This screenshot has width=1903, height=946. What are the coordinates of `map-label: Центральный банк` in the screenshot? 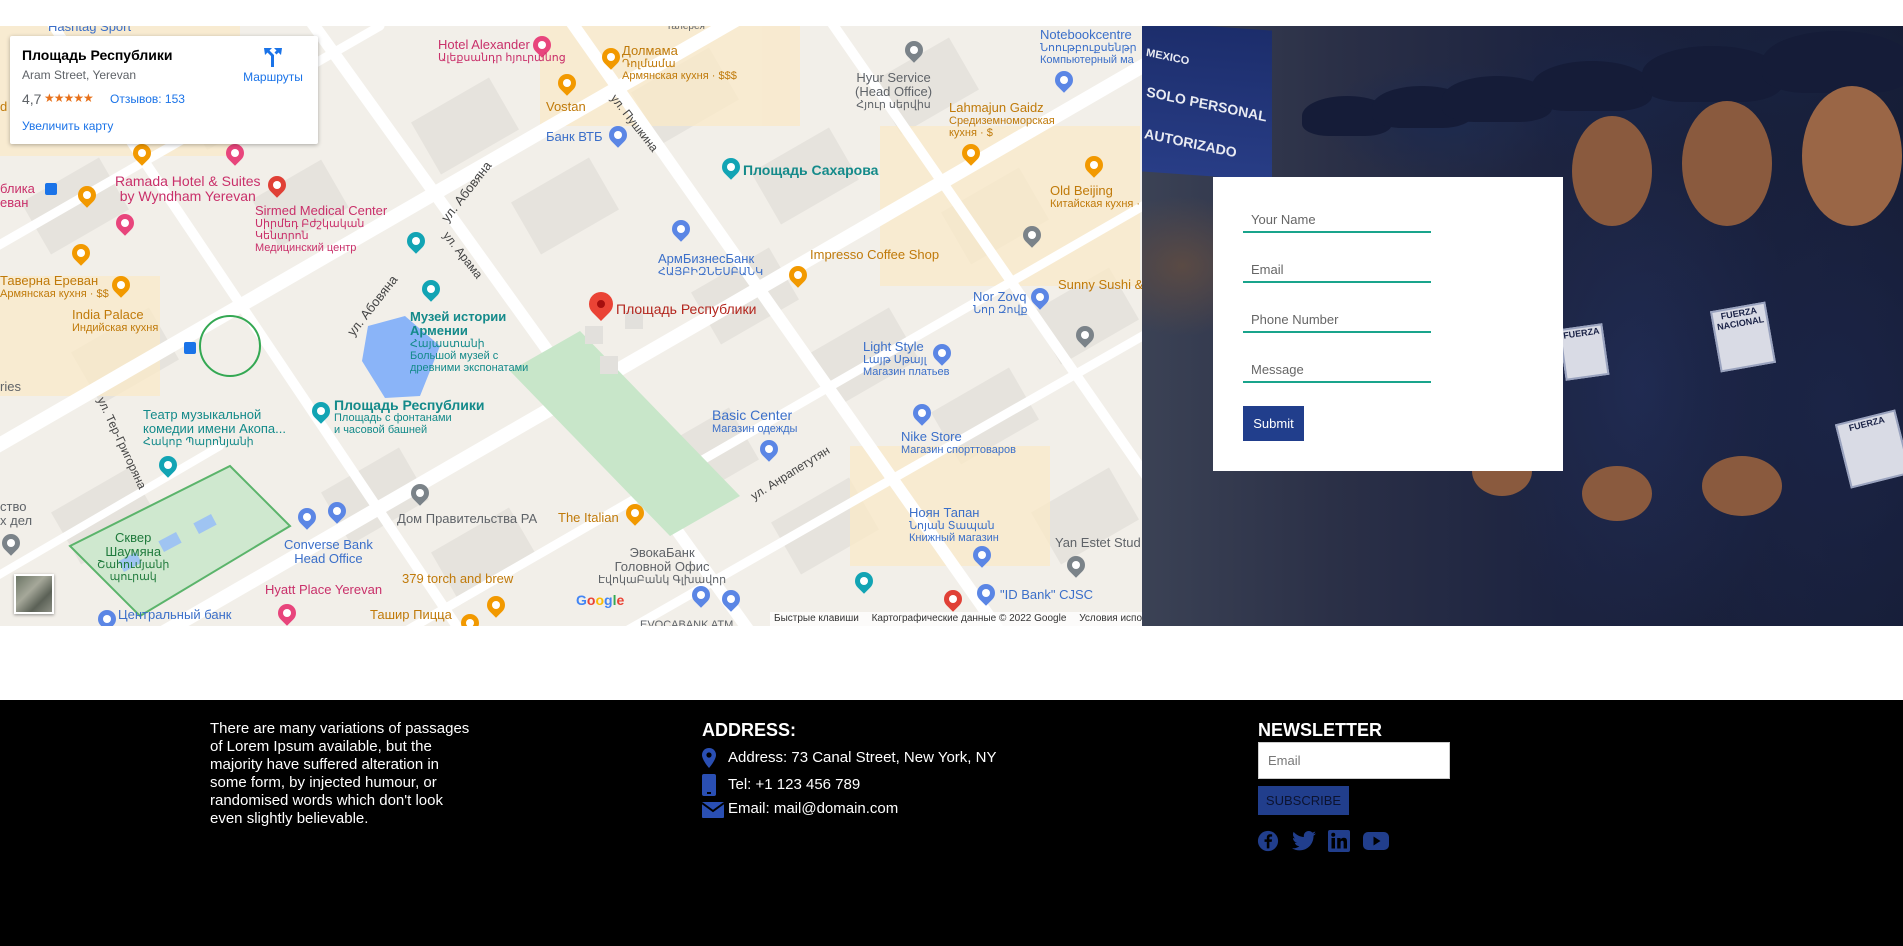 It's located at (175, 614).